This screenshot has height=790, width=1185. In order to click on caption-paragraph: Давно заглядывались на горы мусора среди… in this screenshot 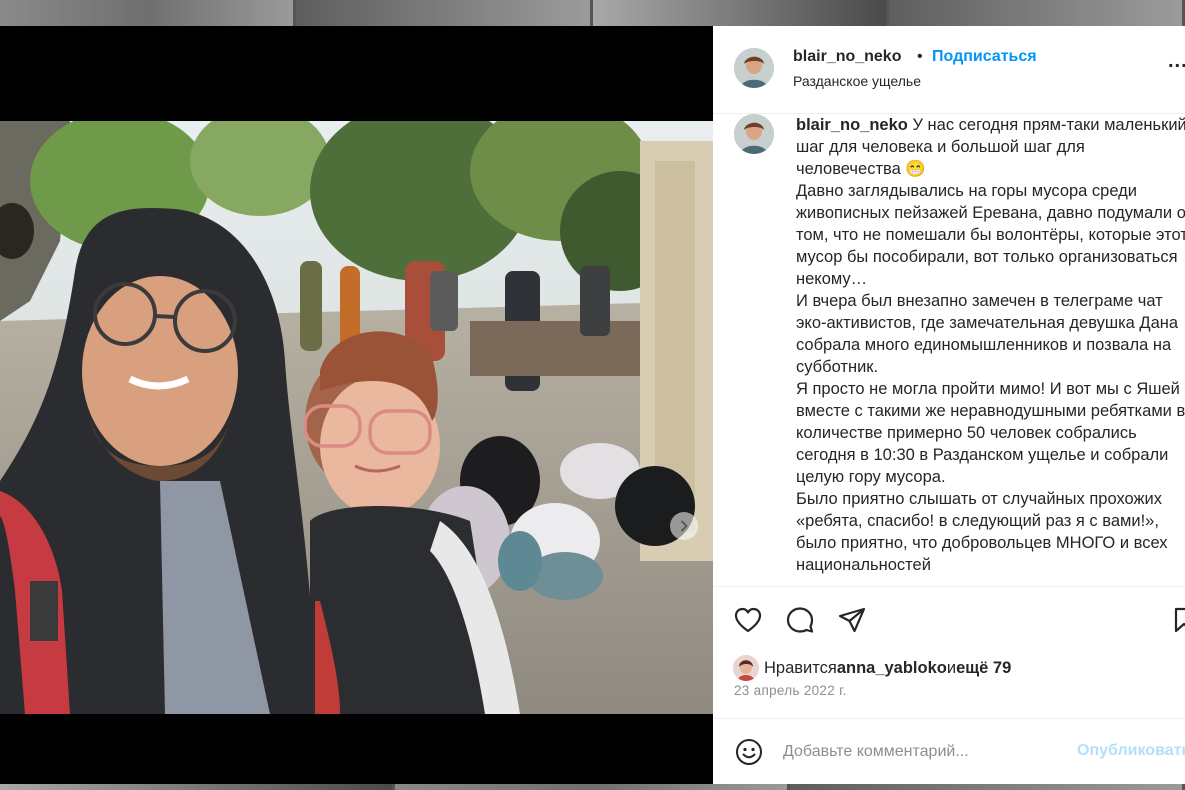, I will do `click(990, 235)`.